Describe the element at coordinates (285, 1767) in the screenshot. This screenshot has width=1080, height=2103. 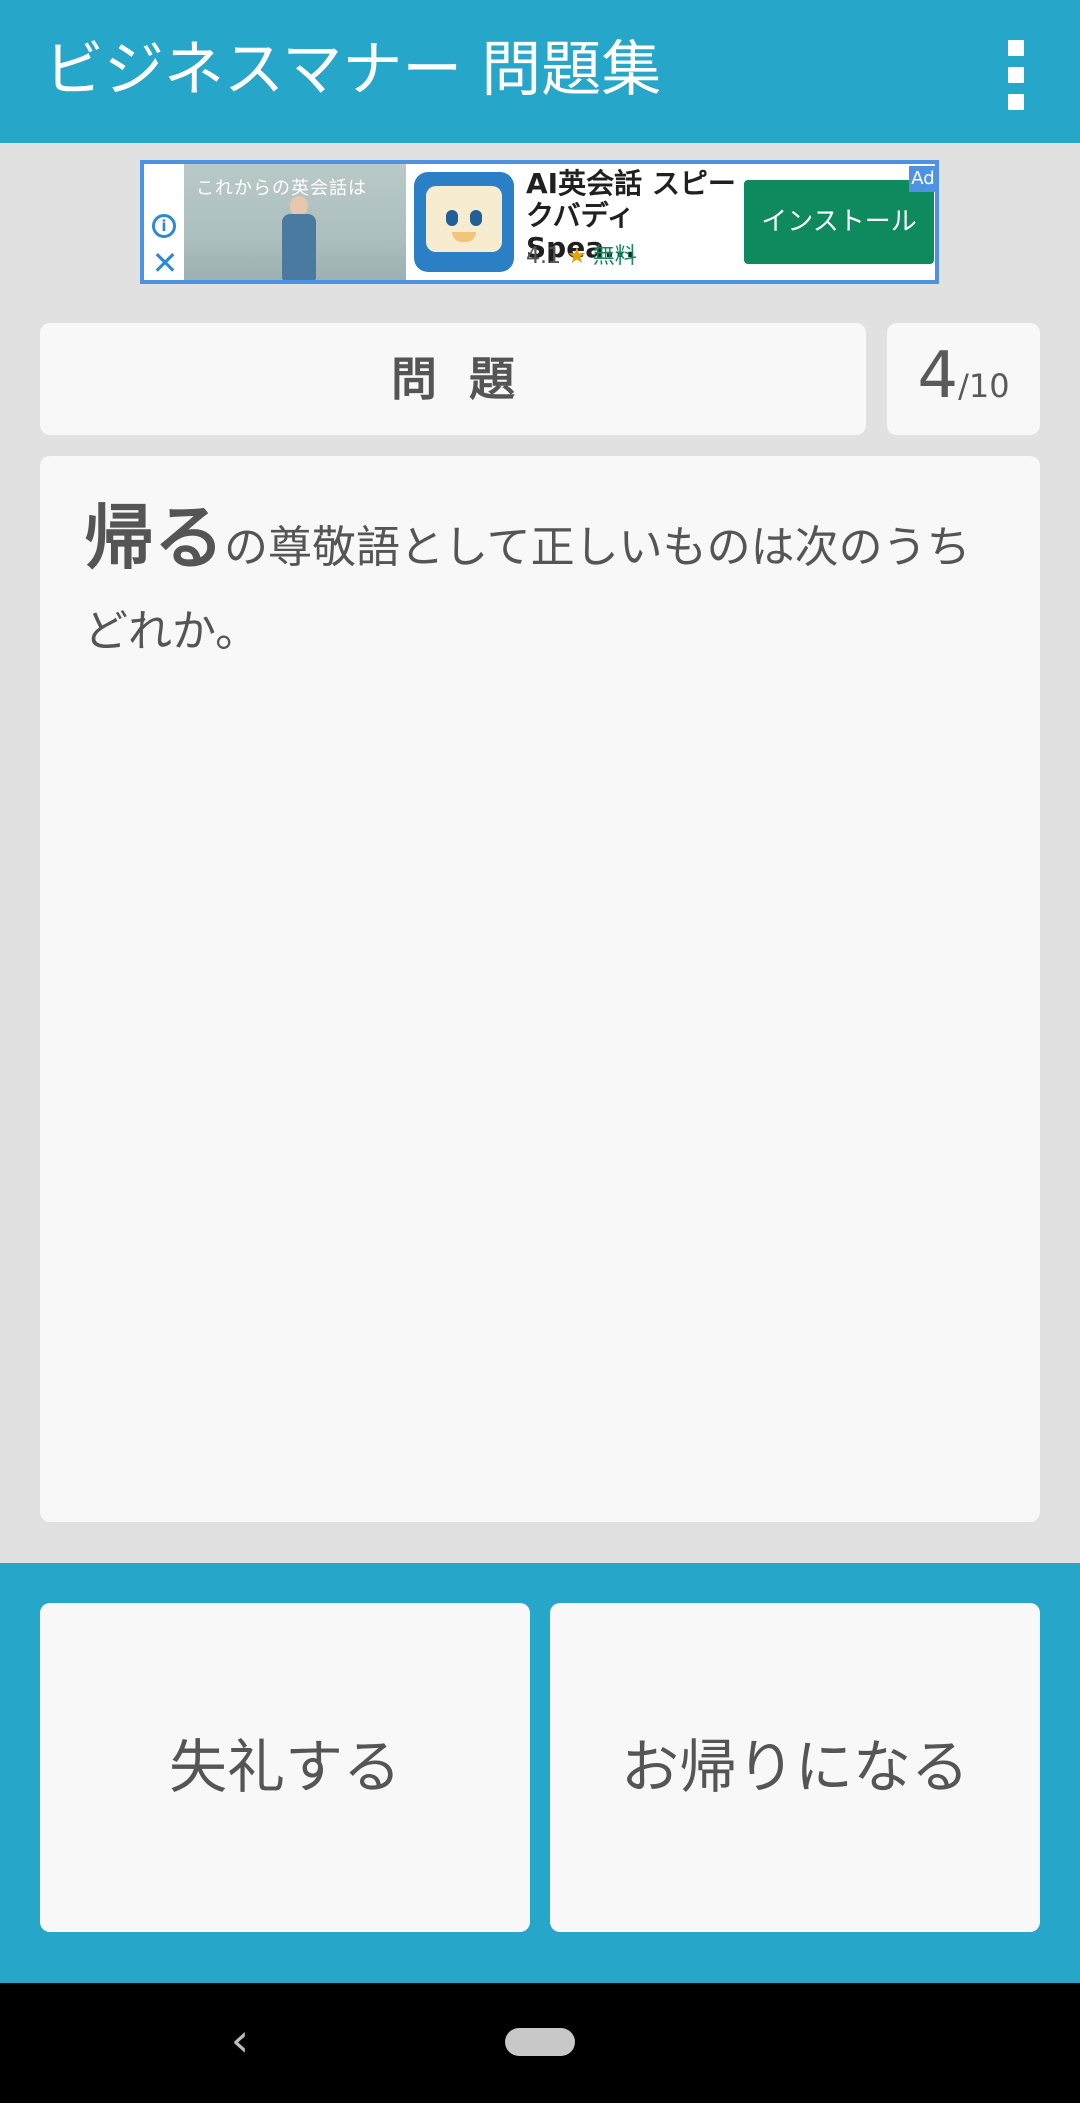
I see `answer-button-1: 失礼する` at that location.